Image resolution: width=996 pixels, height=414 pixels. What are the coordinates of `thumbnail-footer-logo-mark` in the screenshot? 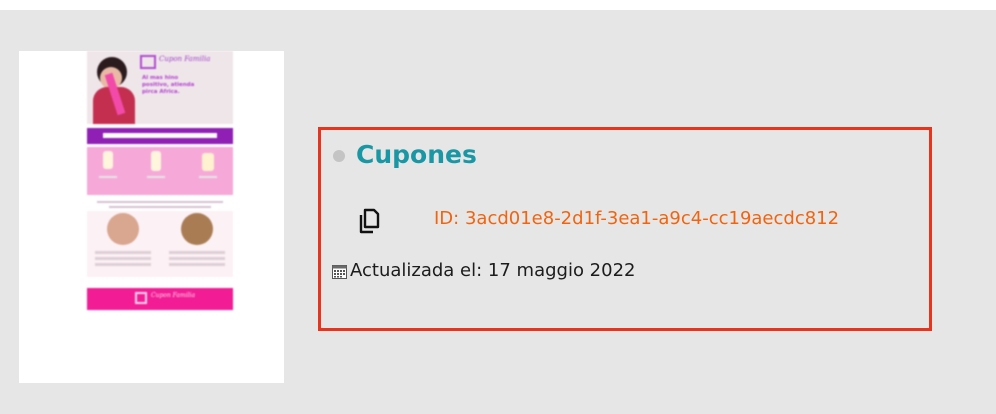 It's located at (141, 298).